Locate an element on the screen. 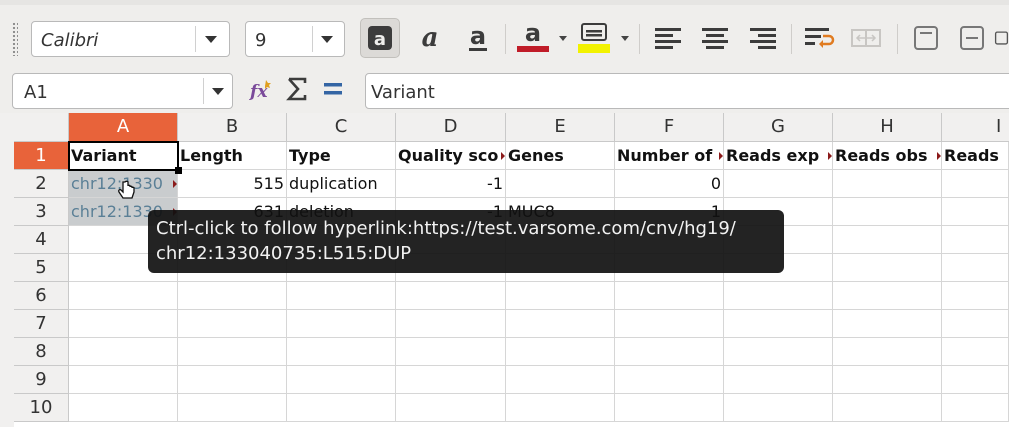 This screenshot has height=427, width=1009. cell-a7 is located at coordinates (123, 324).